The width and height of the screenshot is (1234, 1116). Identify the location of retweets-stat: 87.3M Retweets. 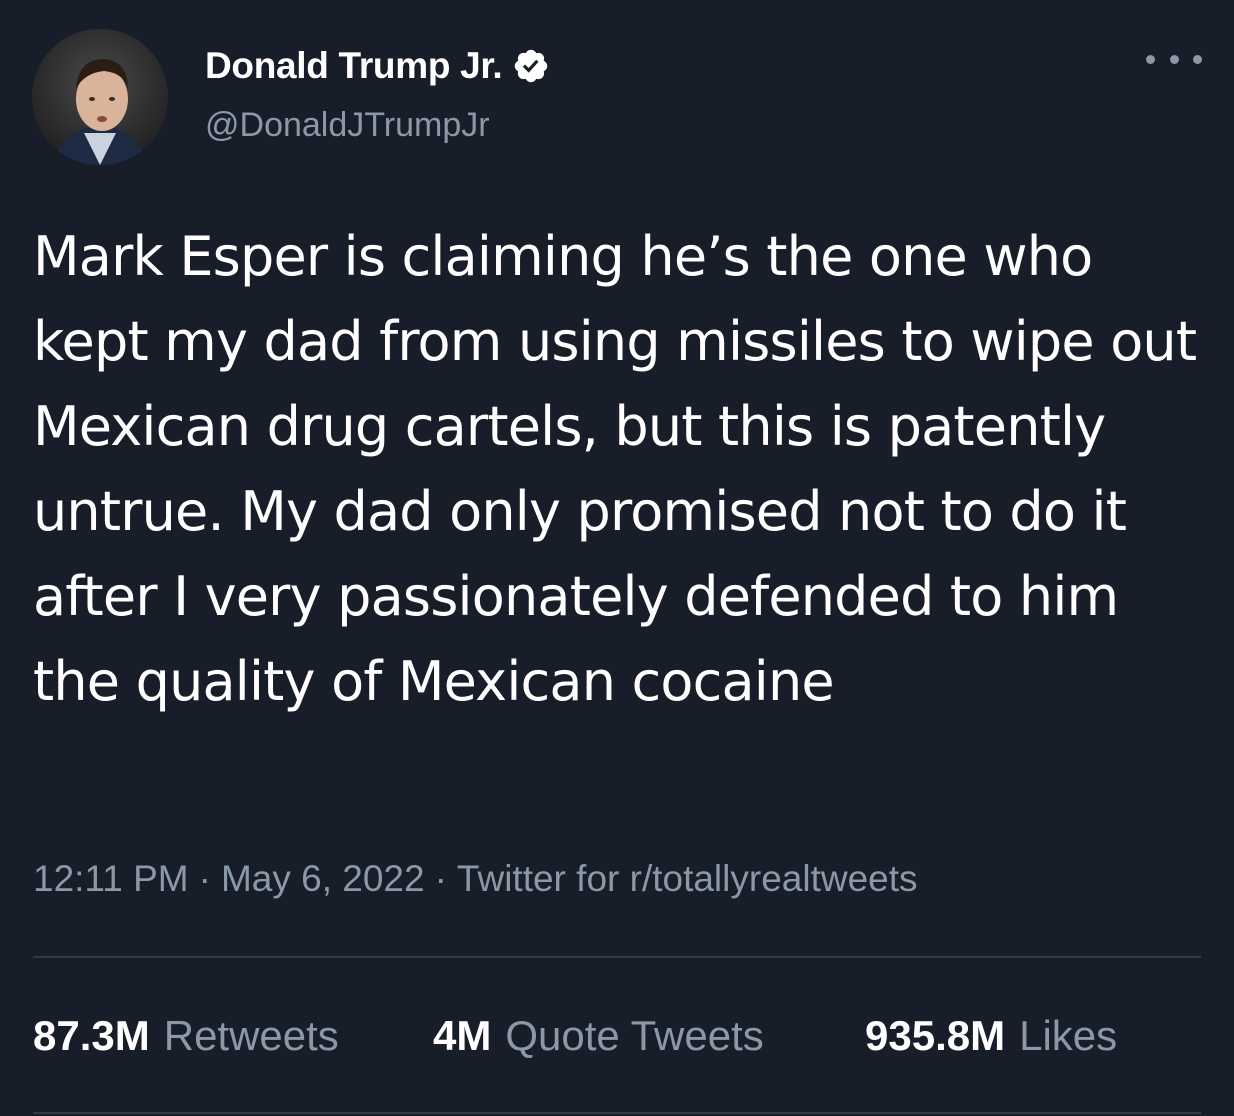
(233, 1036).